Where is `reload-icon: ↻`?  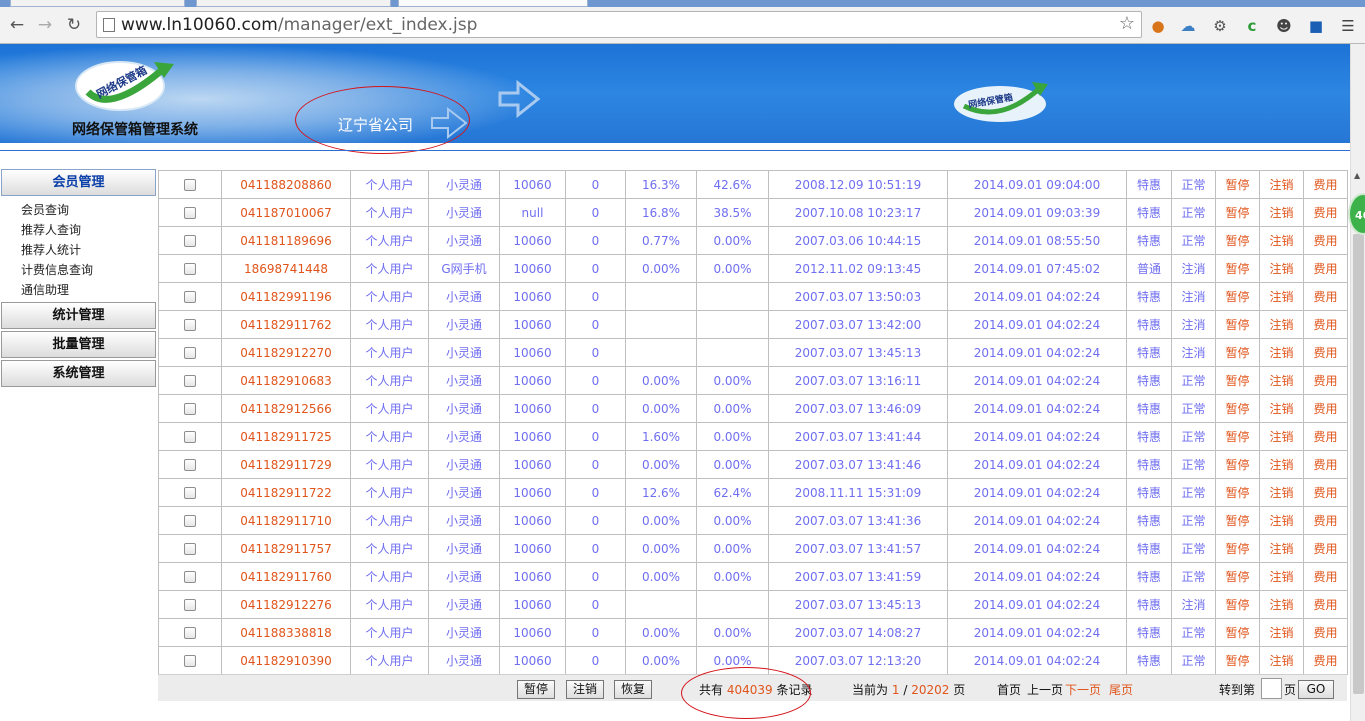
reload-icon: ↻ is located at coordinates (74, 25).